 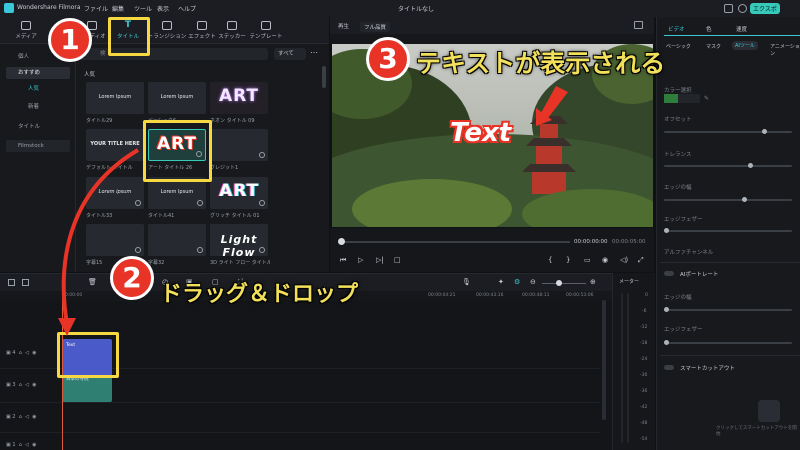 What do you see at coordinates (259, 294) in the screenshot?
I see `step-2-caption: ドラッグ＆ドロップ` at bounding box center [259, 294].